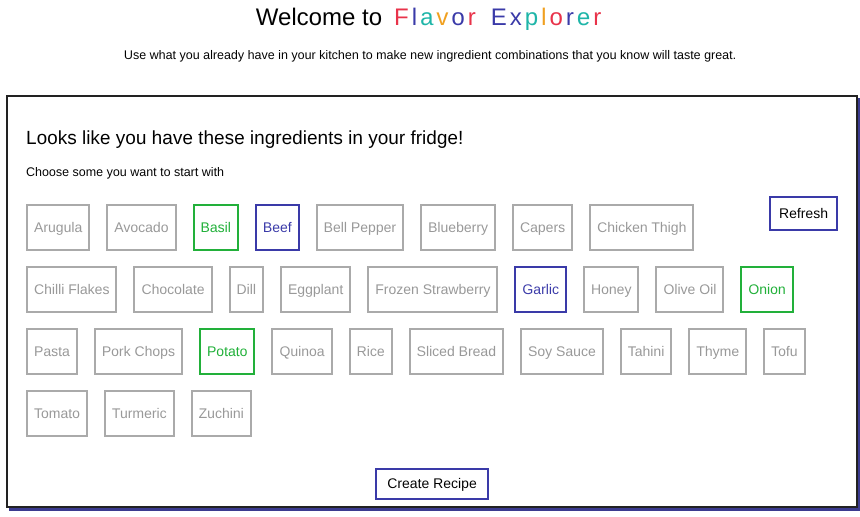  Describe the element at coordinates (58, 227) in the screenshot. I see `ingredient-chip: Arugula` at that location.